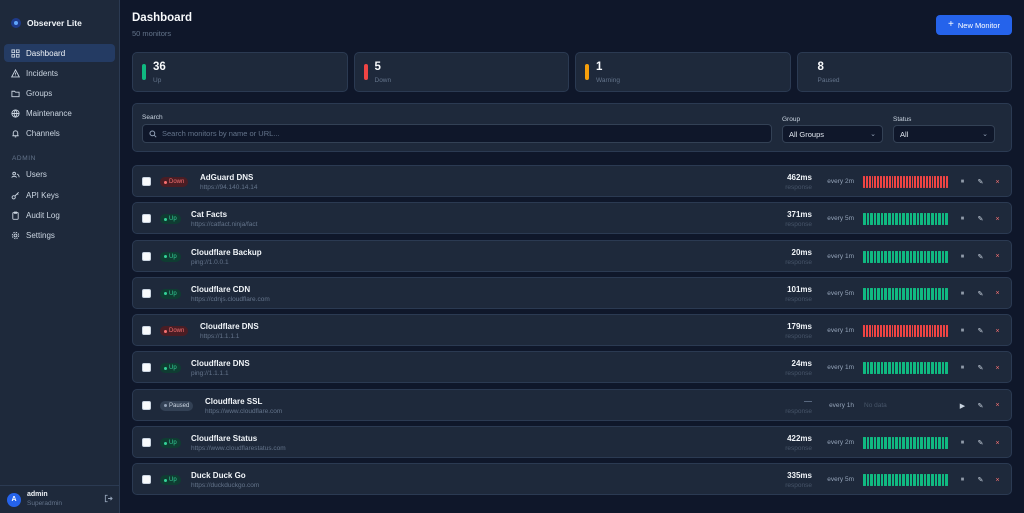  I want to click on new-monitor-button: + New Monitor, so click(974, 25).